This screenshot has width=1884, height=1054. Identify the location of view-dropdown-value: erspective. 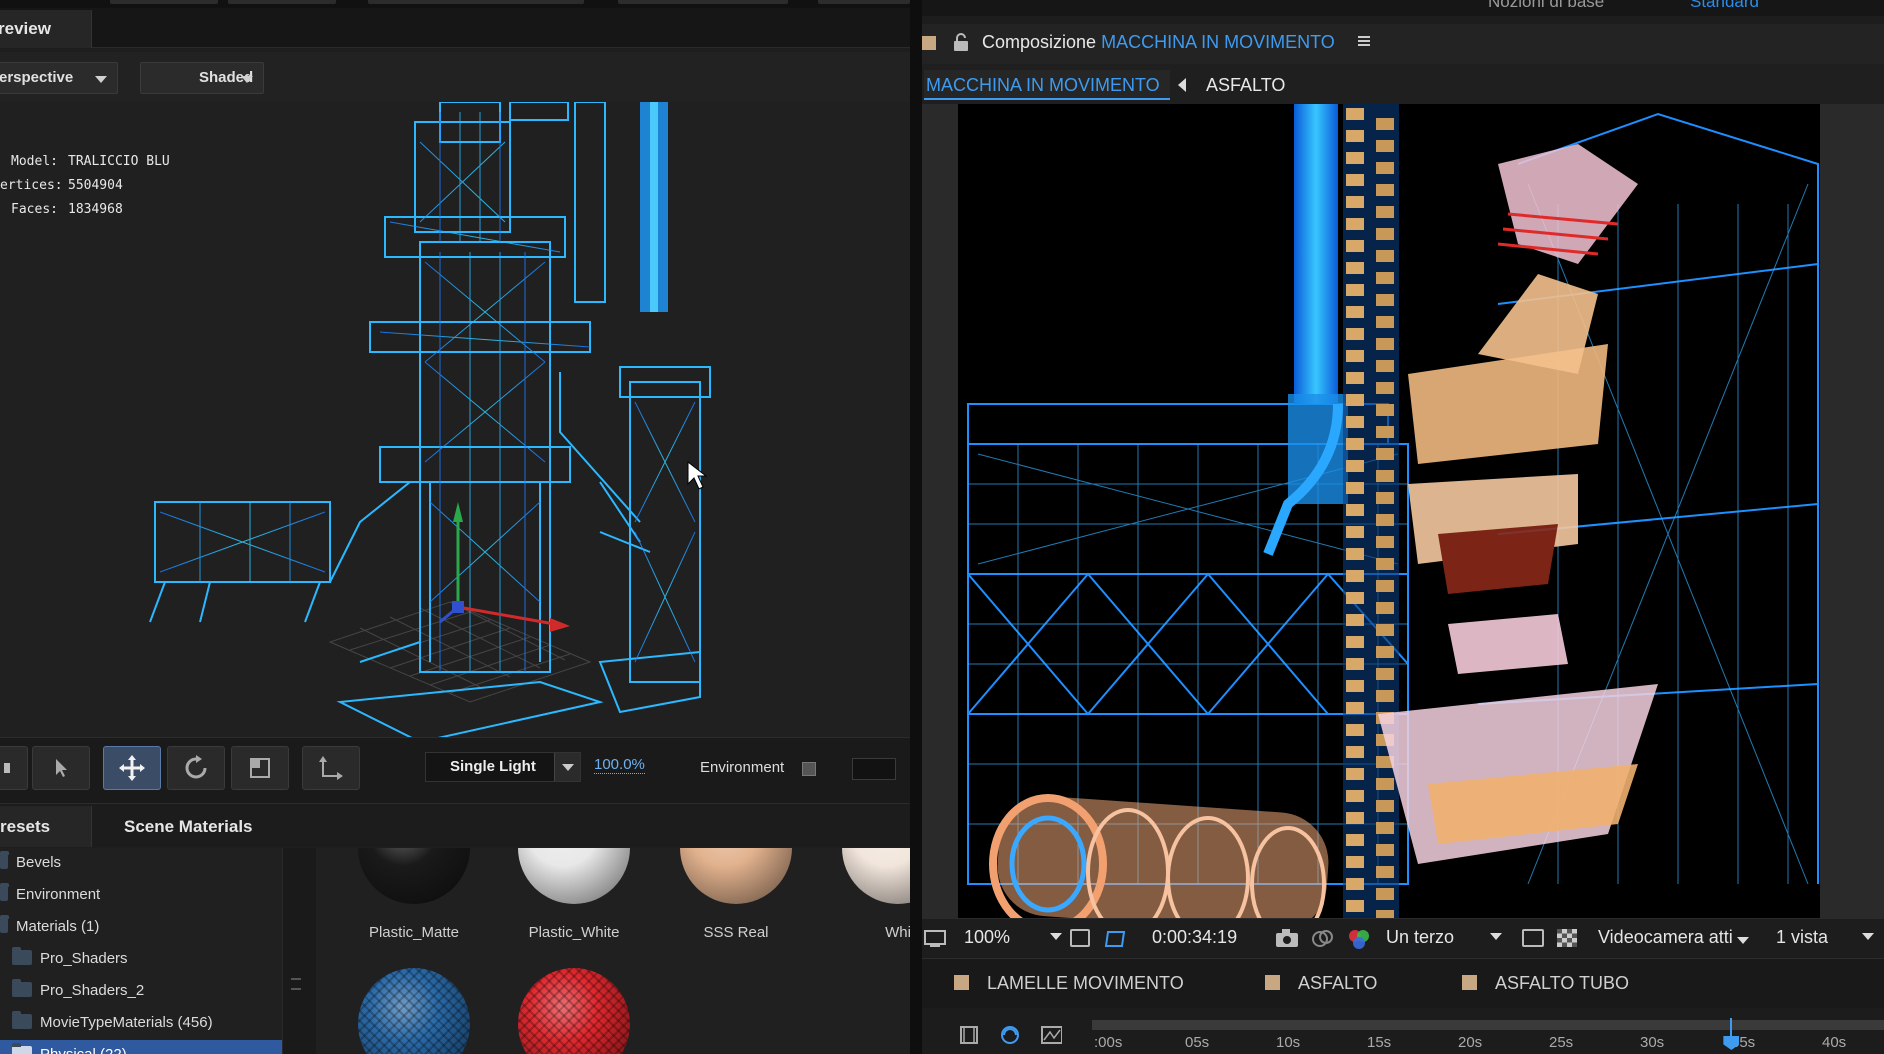
(37, 77).